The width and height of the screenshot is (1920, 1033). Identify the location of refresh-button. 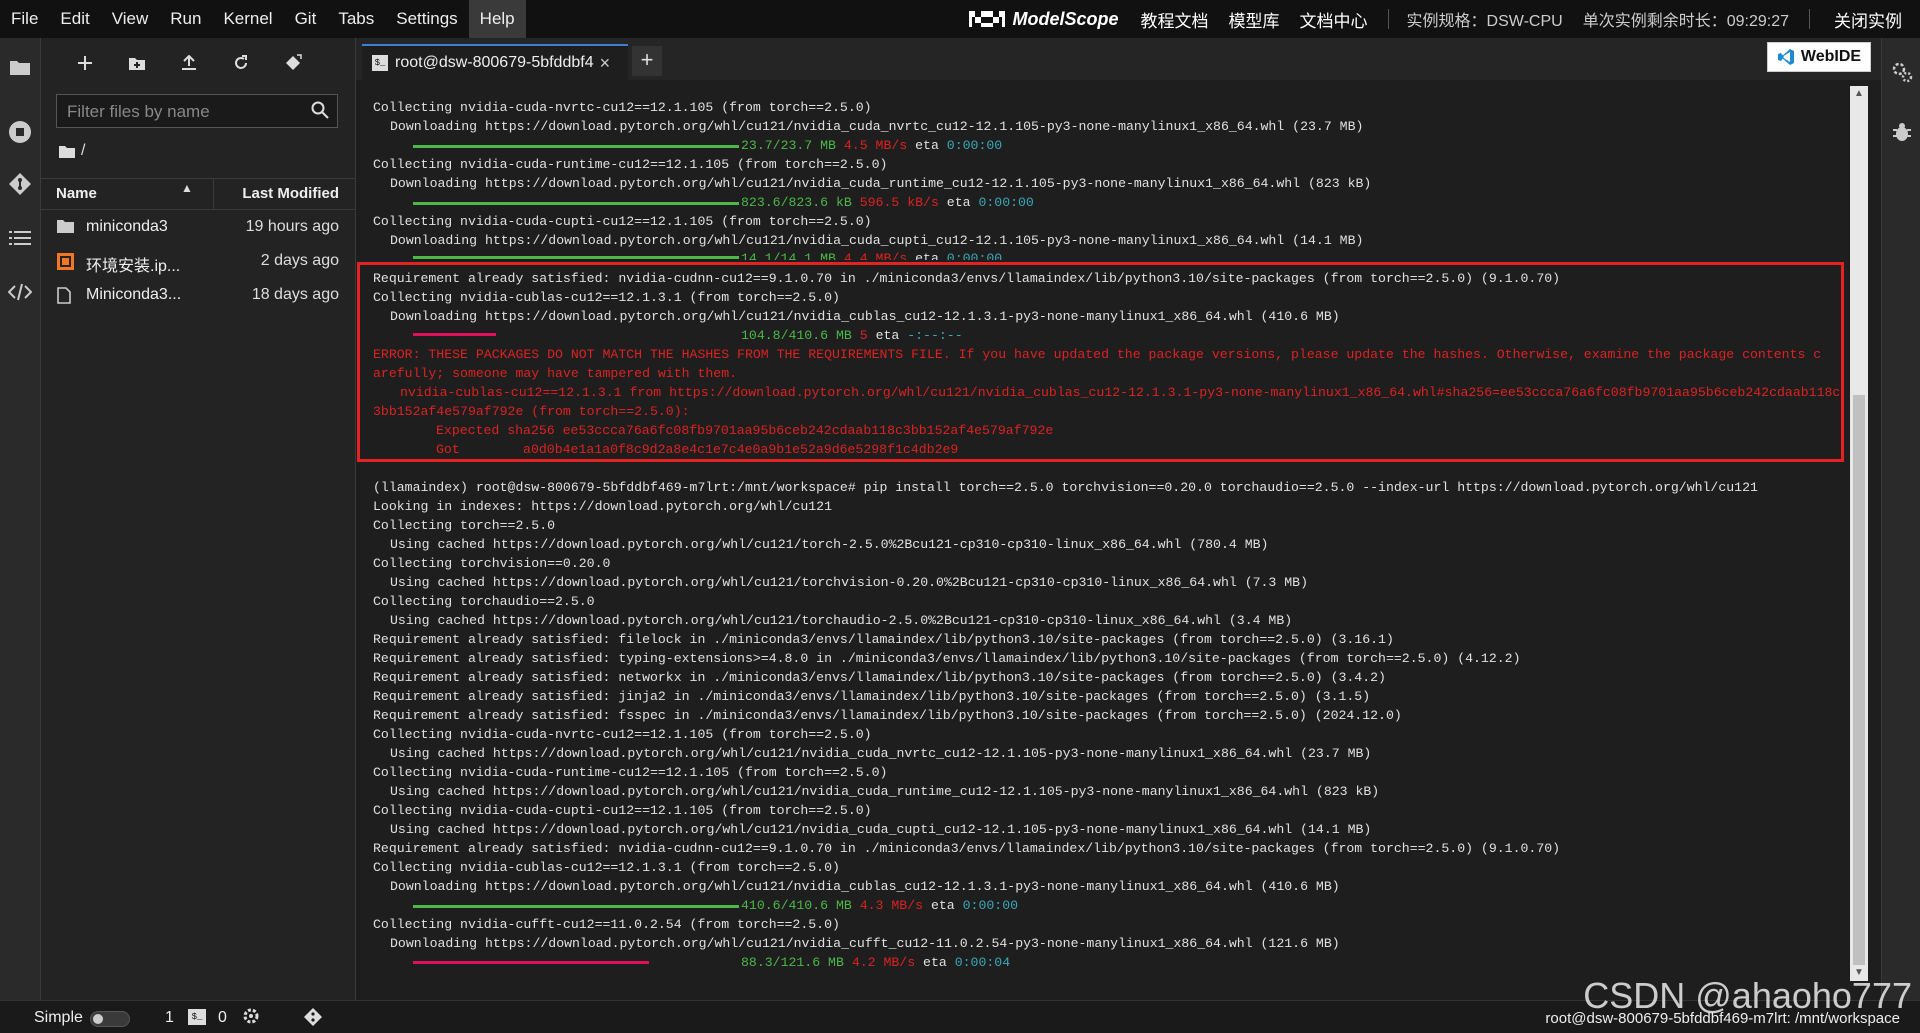
(241, 63).